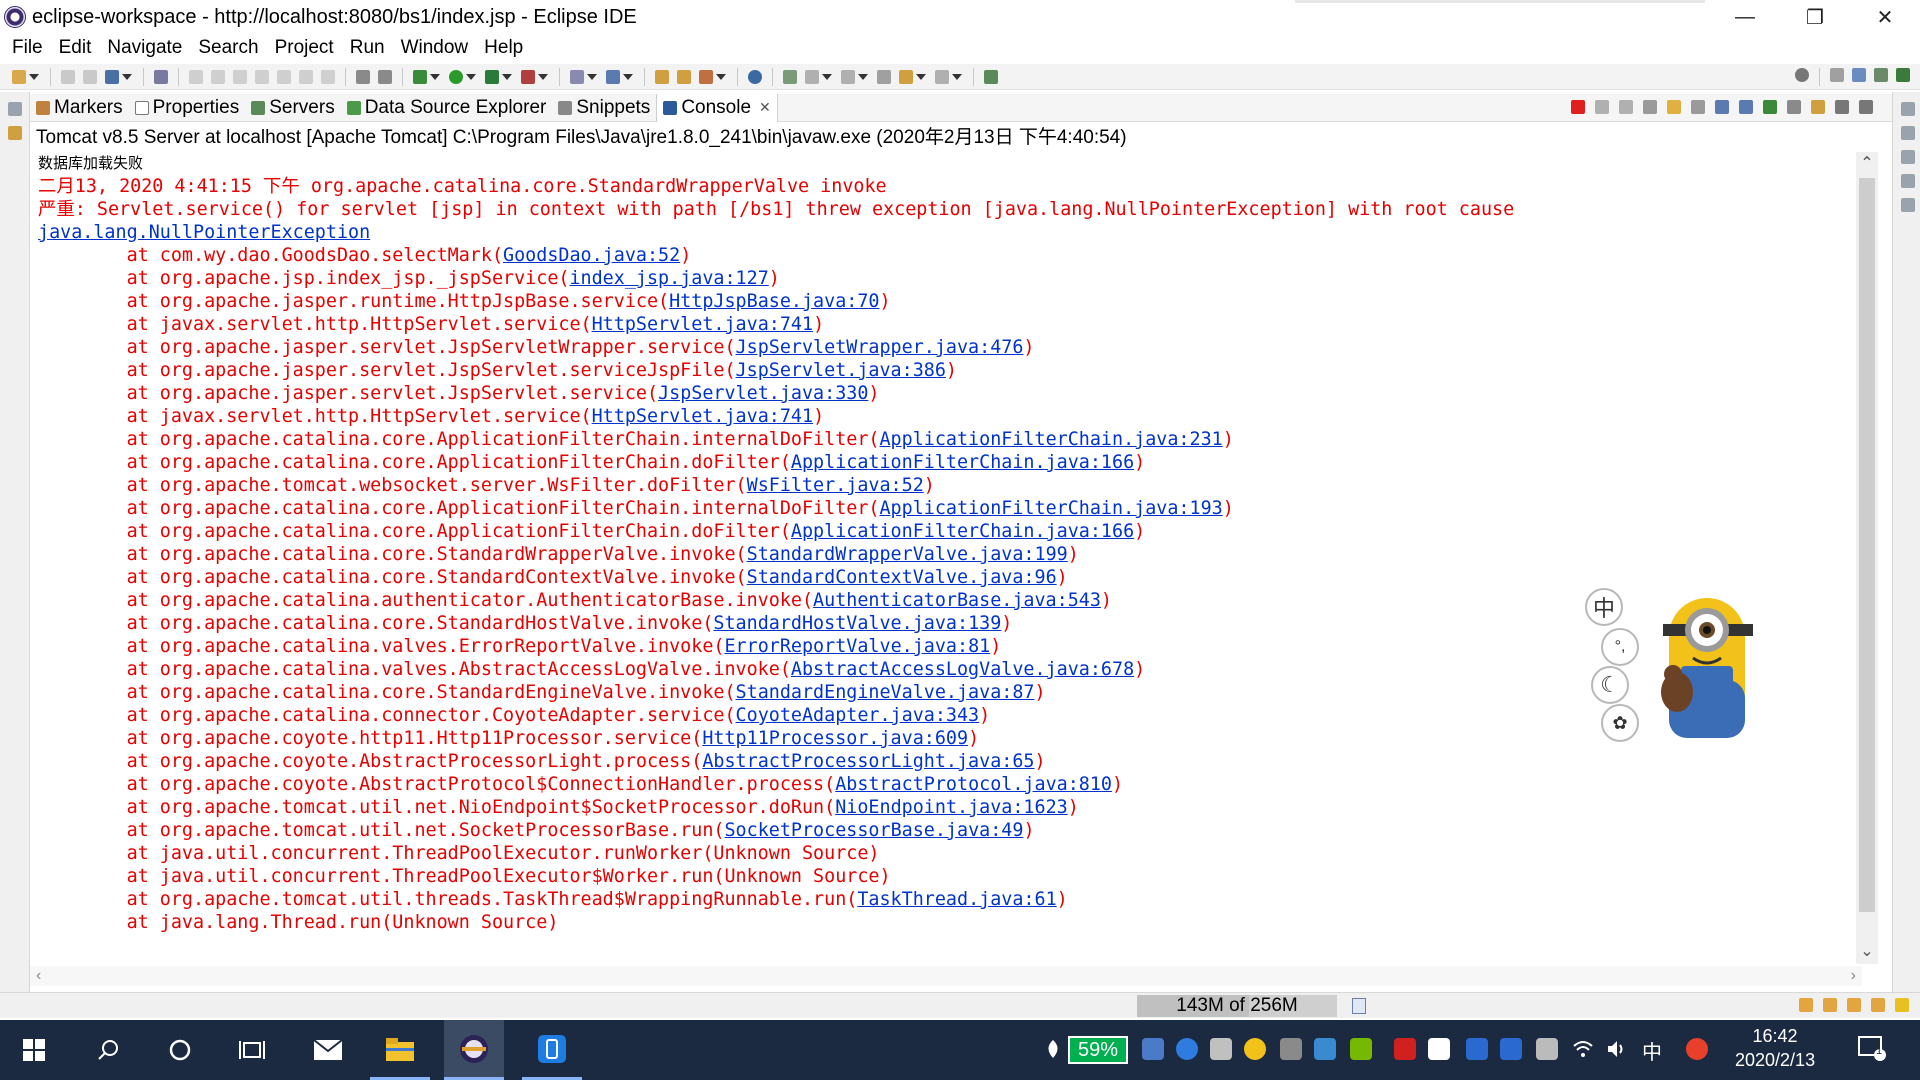 Image resolution: width=1920 pixels, height=1080 pixels. Describe the element at coordinates (507, 76) in the screenshot. I see `coverage-dropdown-icon` at that location.